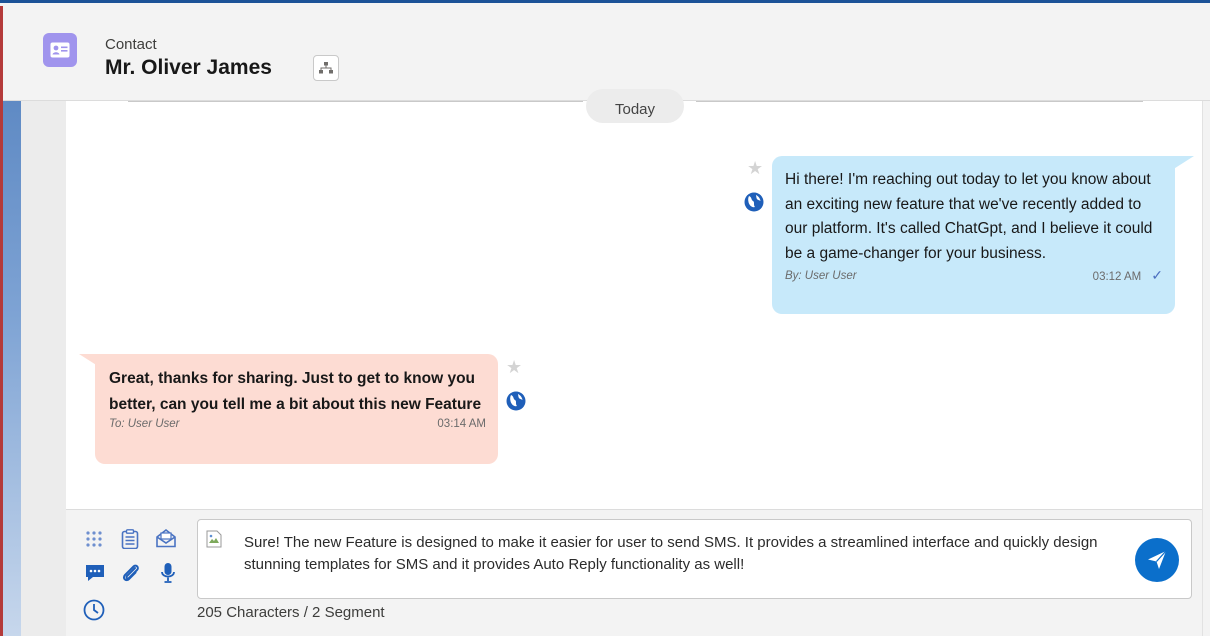 This screenshot has width=1210, height=636. I want to click on date-divider-line-left, so click(355, 101).